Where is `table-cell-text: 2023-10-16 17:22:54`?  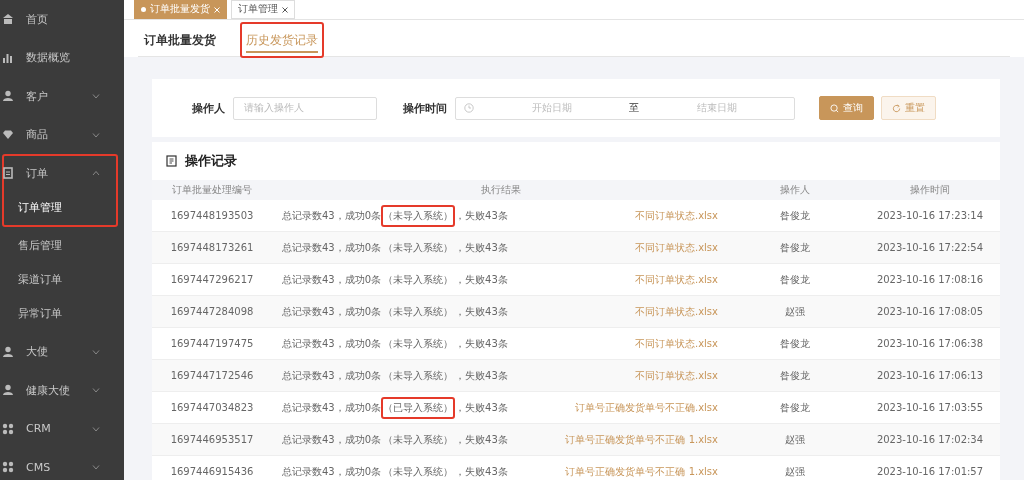 table-cell-text: 2023-10-16 17:22:54 is located at coordinates (930, 247).